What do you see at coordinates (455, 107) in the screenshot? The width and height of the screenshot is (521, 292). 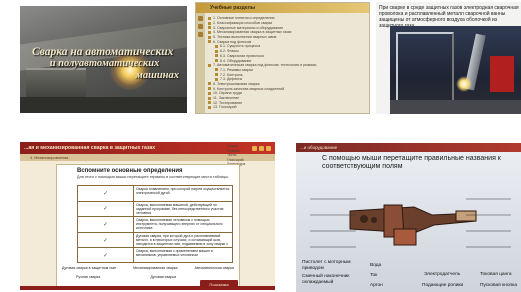 I see `station-floor` at bounding box center [455, 107].